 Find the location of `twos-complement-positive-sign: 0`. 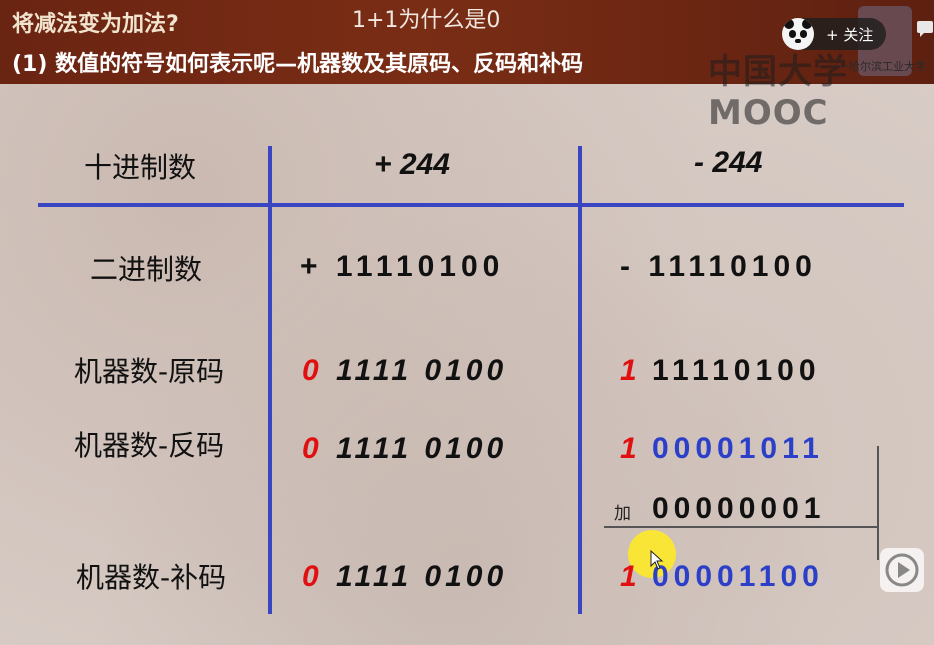

twos-complement-positive-sign: 0 is located at coordinates (310, 576).